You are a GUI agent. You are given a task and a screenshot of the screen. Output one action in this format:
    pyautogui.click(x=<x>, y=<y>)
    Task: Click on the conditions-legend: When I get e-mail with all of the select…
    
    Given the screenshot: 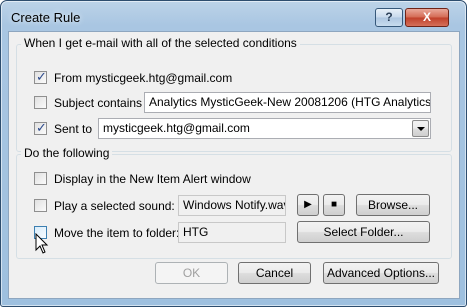 What is the action you would take?
    pyautogui.click(x=160, y=43)
    